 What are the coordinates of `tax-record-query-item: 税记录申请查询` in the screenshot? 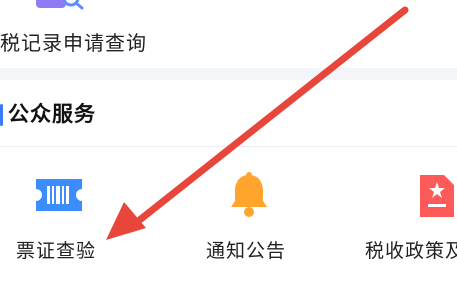 It's located at (90, 32).